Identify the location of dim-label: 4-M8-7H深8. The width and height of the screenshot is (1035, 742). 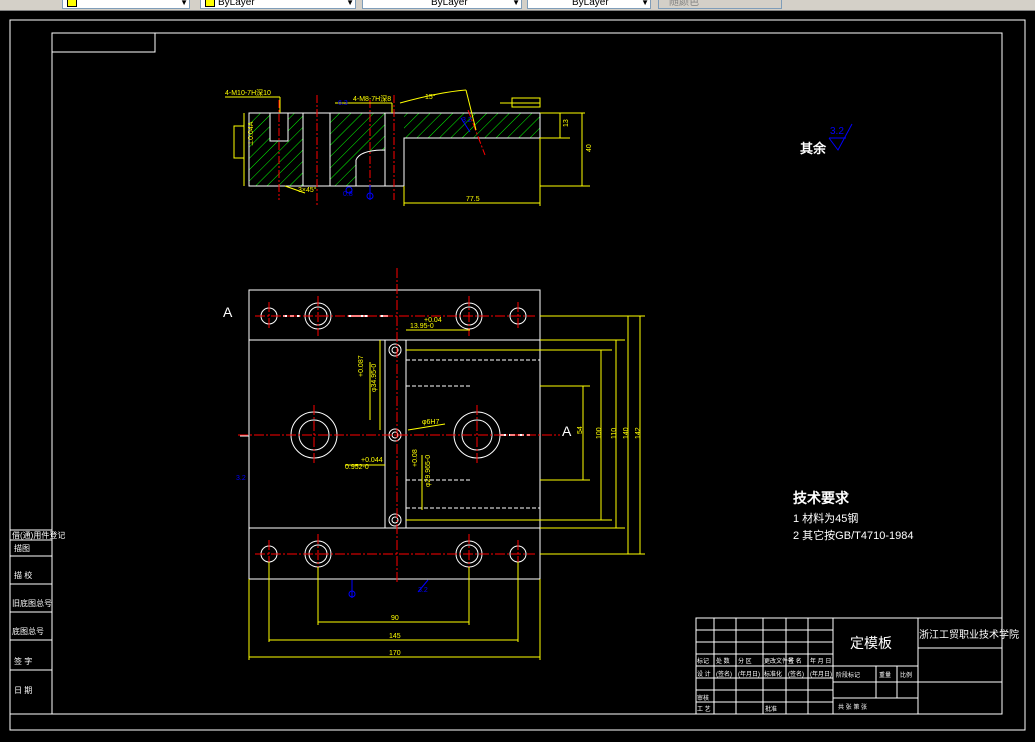
(372, 98).